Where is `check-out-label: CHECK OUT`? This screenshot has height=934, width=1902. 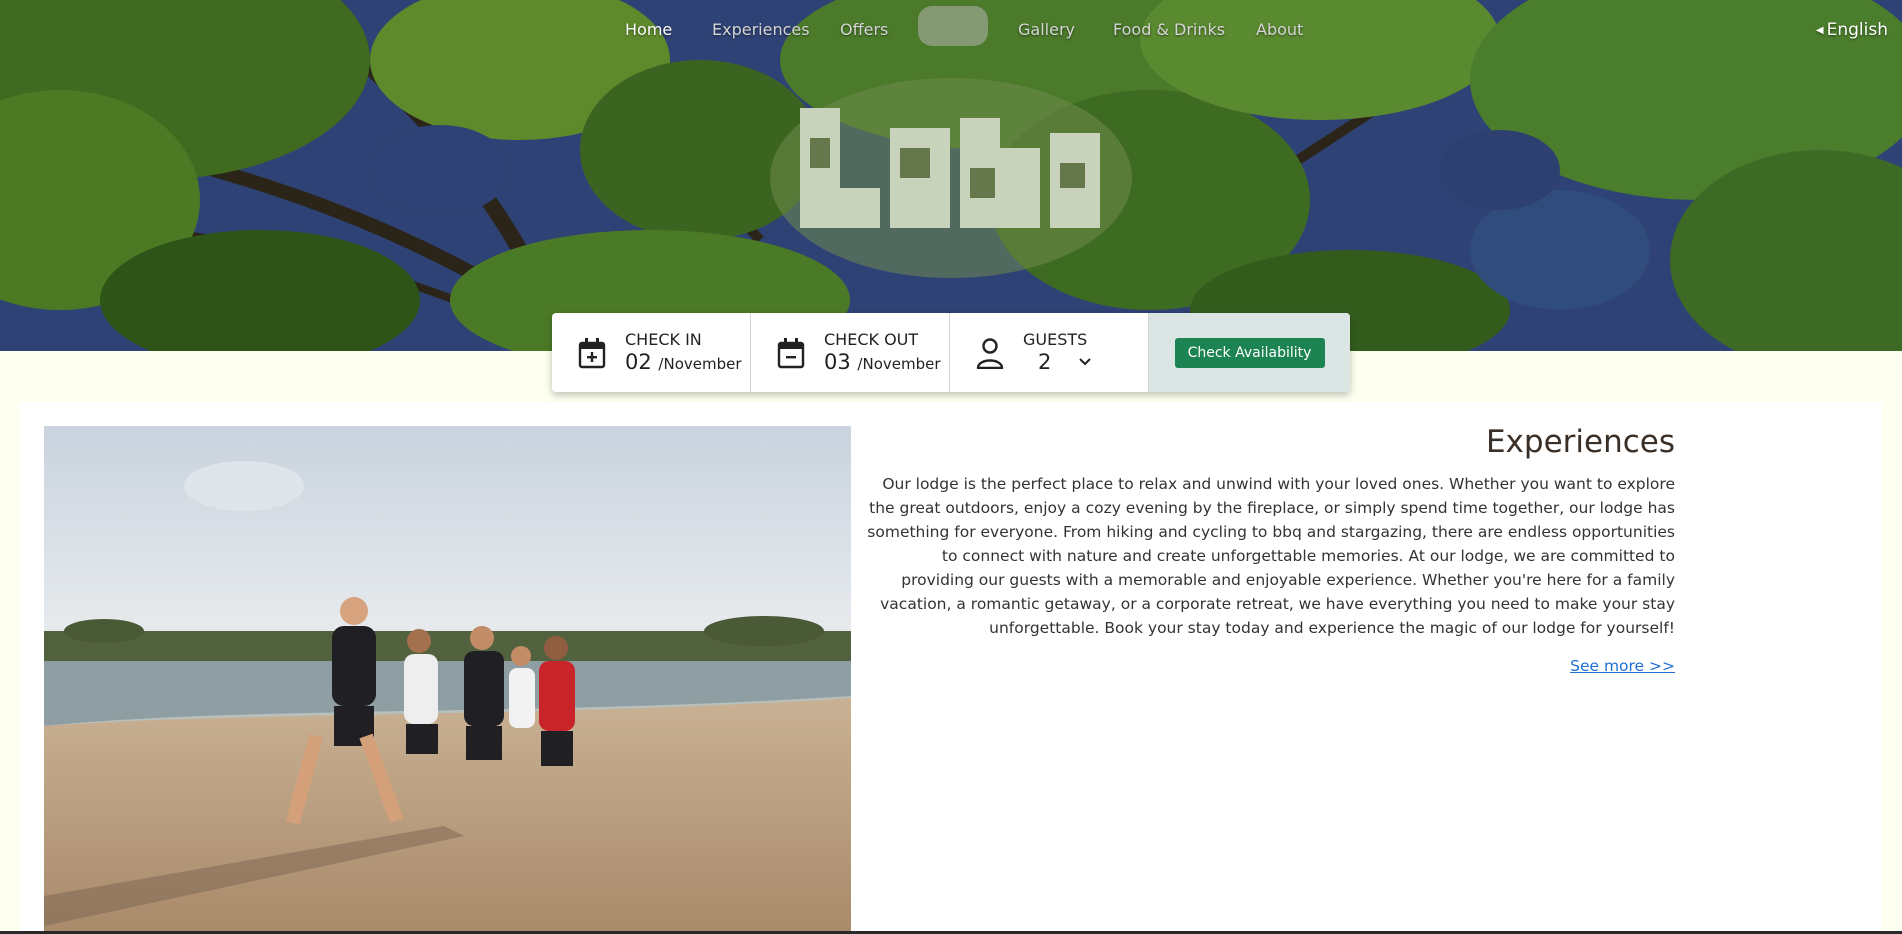 check-out-label: CHECK OUT is located at coordinates (871, 339).